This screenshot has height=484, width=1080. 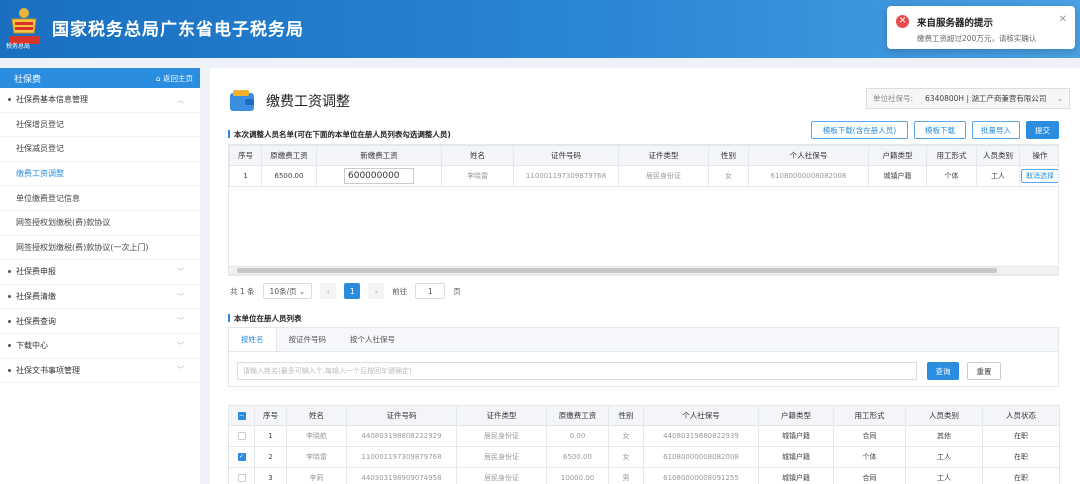 I want to click on col-header: 人员类别, so click(x=998, y=155).